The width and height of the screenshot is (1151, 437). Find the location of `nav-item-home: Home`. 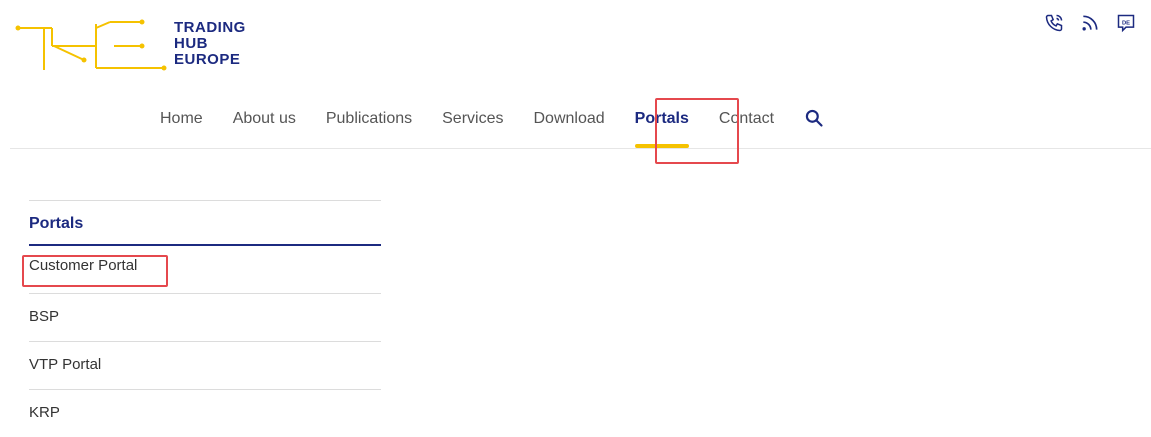

nav-item-home: Home is located at coordinates (181, 120).